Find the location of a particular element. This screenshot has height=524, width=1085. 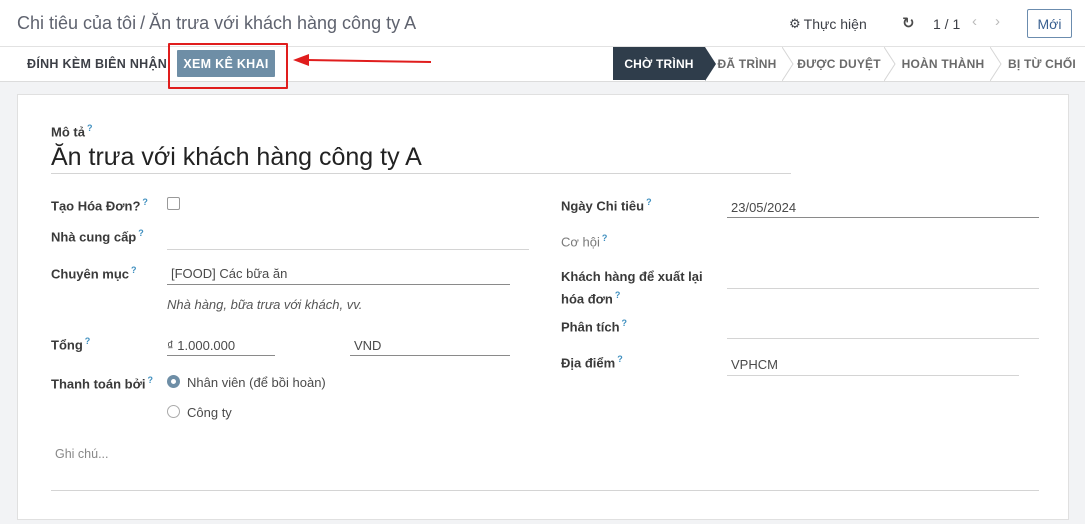

radio-company is located at coordinates (173, 411).